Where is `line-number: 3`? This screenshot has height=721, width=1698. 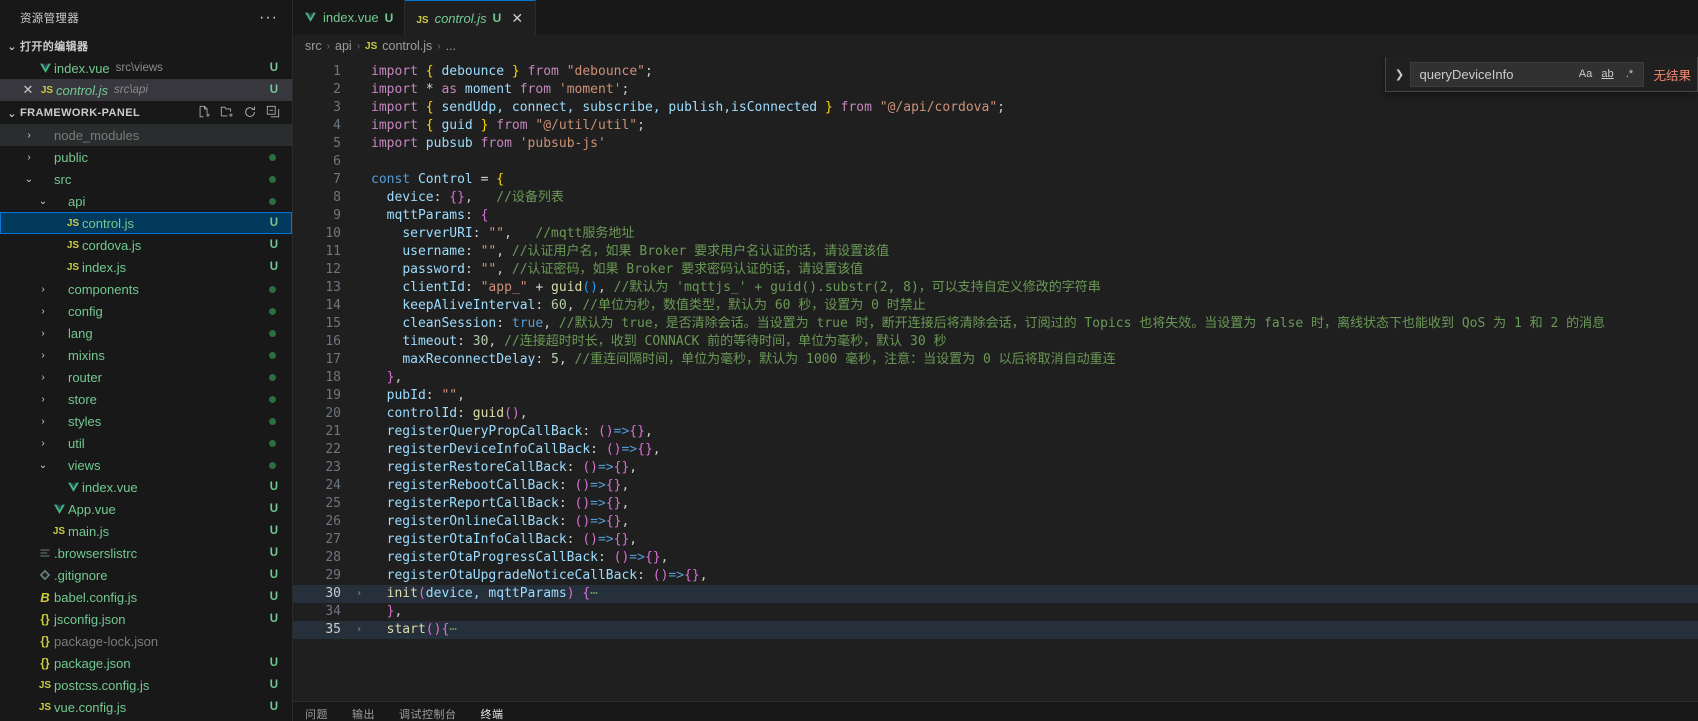
line-number: 3 is located at coordinates (322, 108).